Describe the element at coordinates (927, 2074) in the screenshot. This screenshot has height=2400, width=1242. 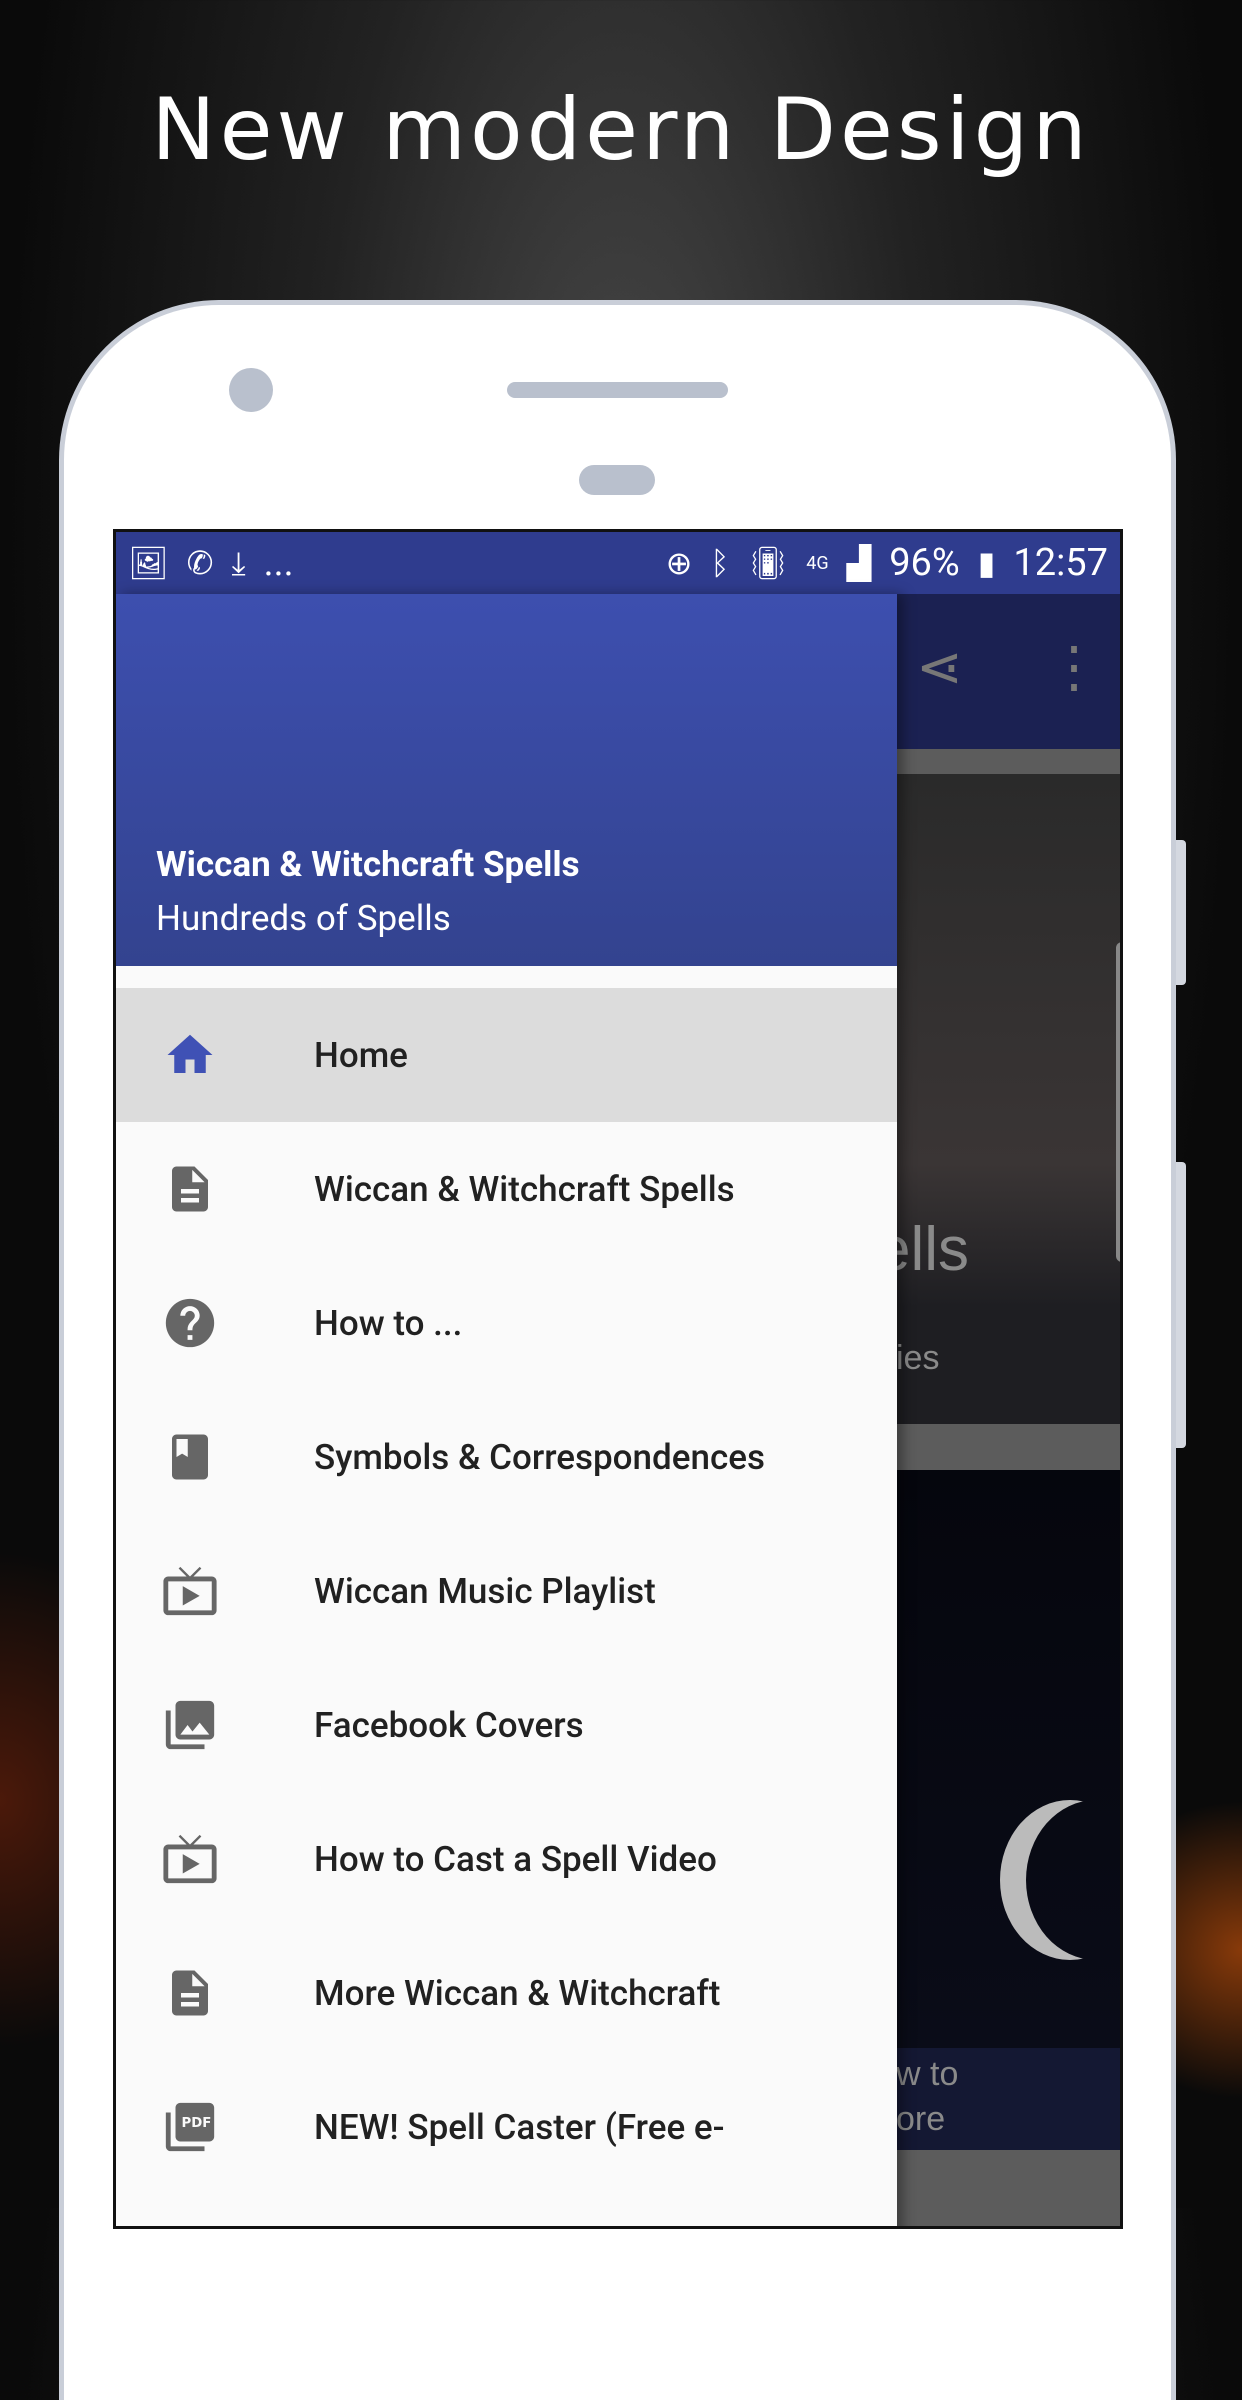
I see `card-text: w to` at that location.